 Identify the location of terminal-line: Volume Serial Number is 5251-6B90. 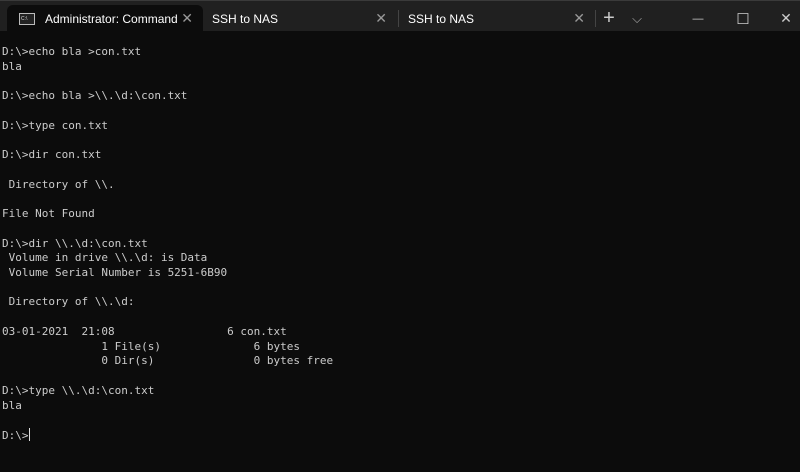
(115, 273).